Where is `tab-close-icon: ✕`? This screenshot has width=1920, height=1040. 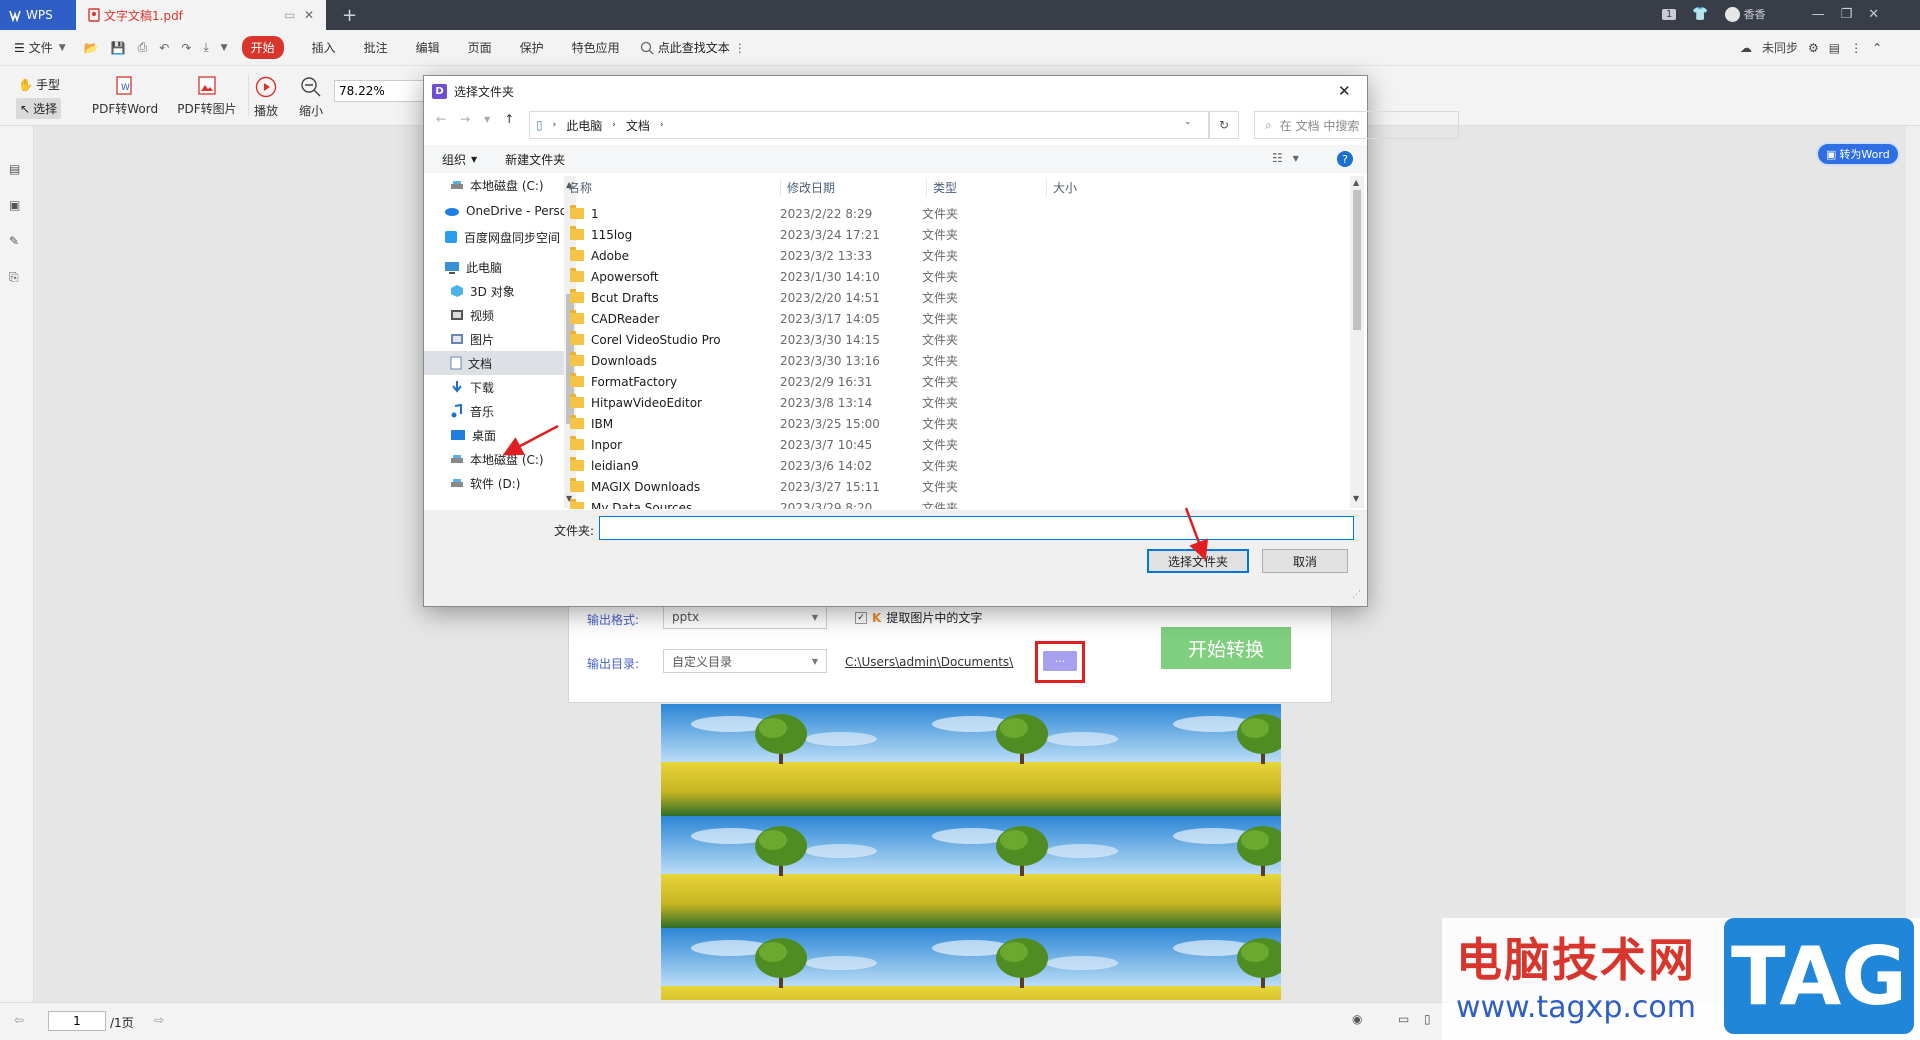 tab-close-icon: ✕ is located at coordinates (309, 15).